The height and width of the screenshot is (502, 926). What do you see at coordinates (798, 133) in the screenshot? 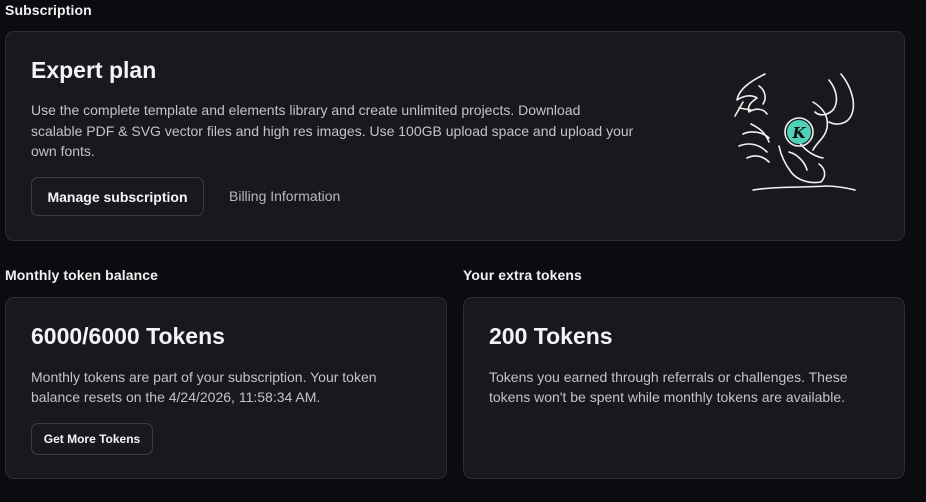
I see `badge-letter: K` at bounding box center [798, 133].